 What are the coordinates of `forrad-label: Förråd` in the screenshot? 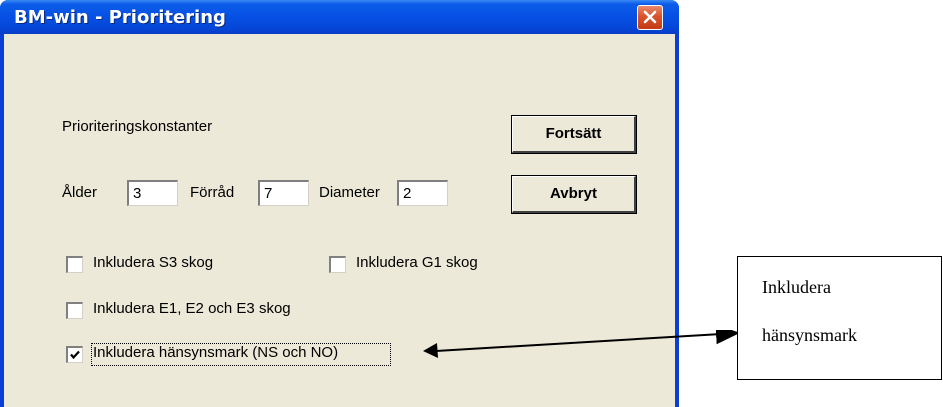 It's located at (212, 192).